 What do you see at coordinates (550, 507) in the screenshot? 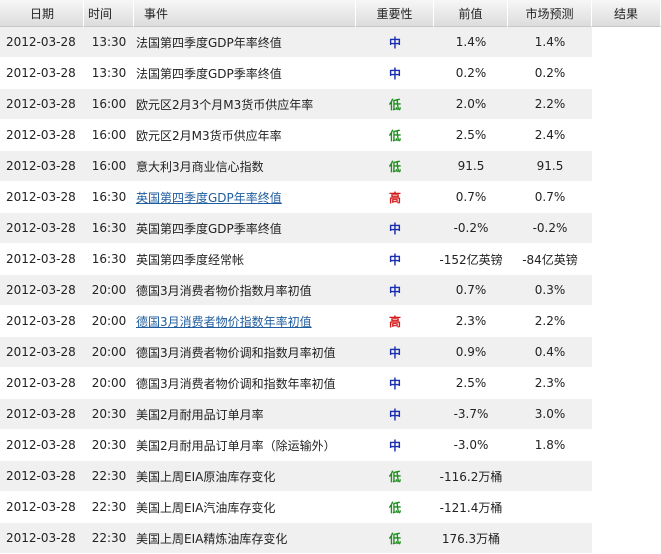
I see `row-forecast` at bounding box center [550, 507].